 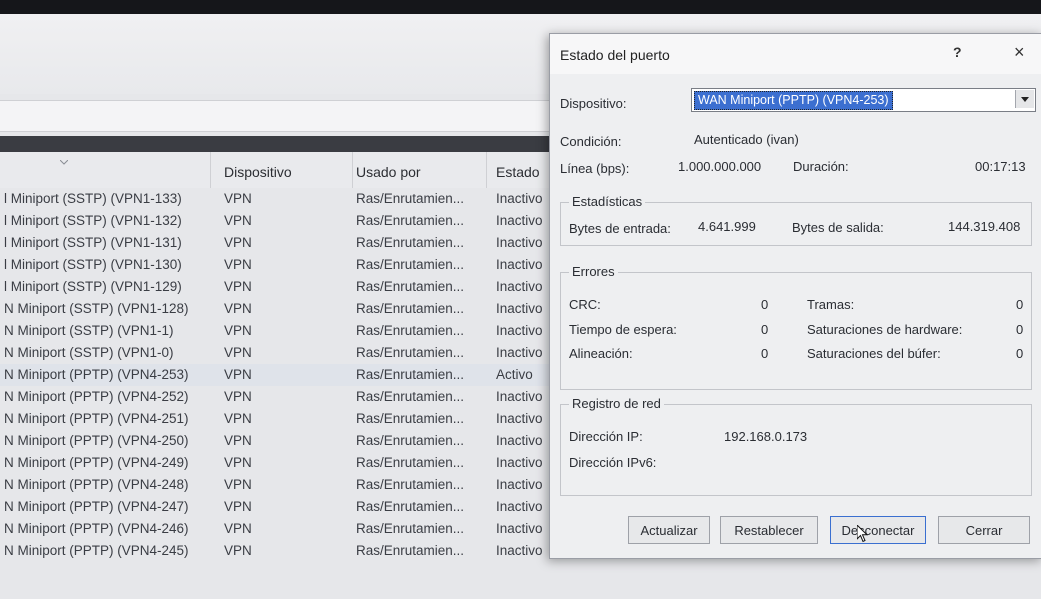 I want to click on duration-label: Duración:, so click(x=821, y=166).